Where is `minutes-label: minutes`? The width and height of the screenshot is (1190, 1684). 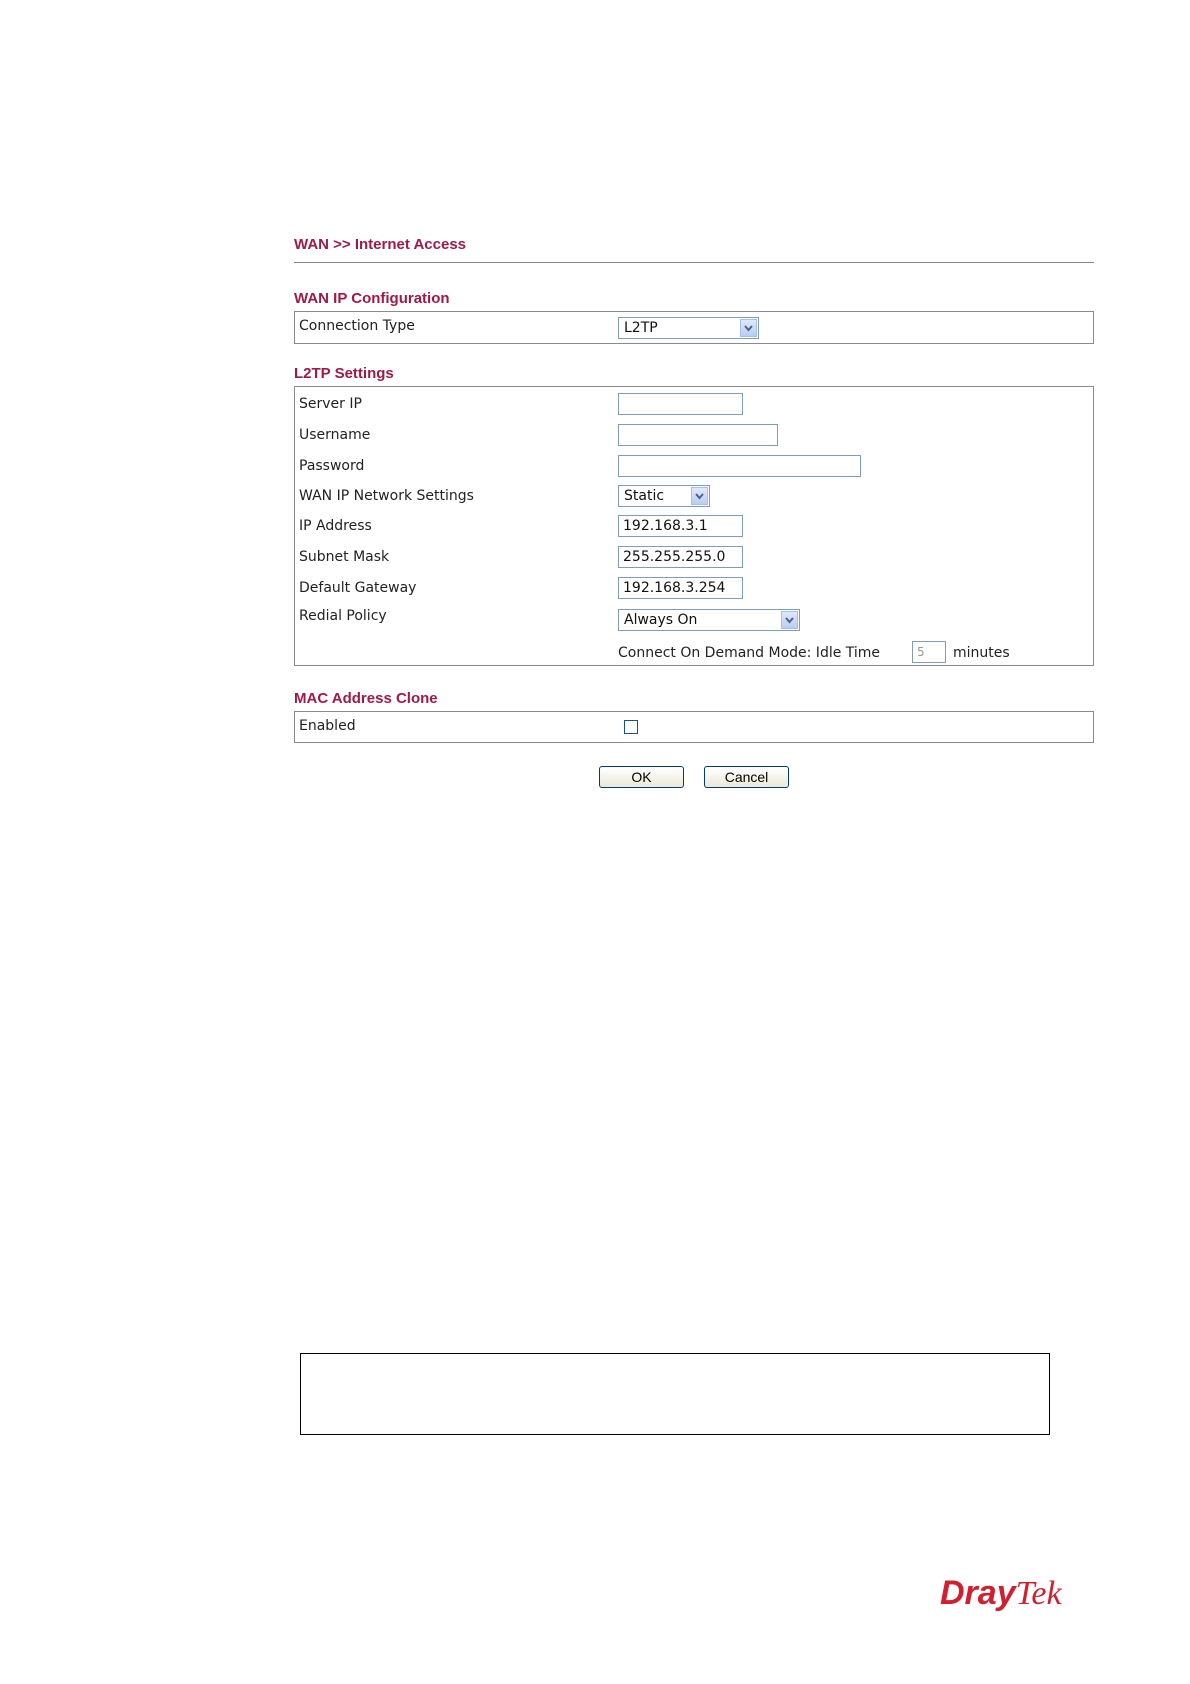
minutes-label: minutes is located at coordinates (981, 653).